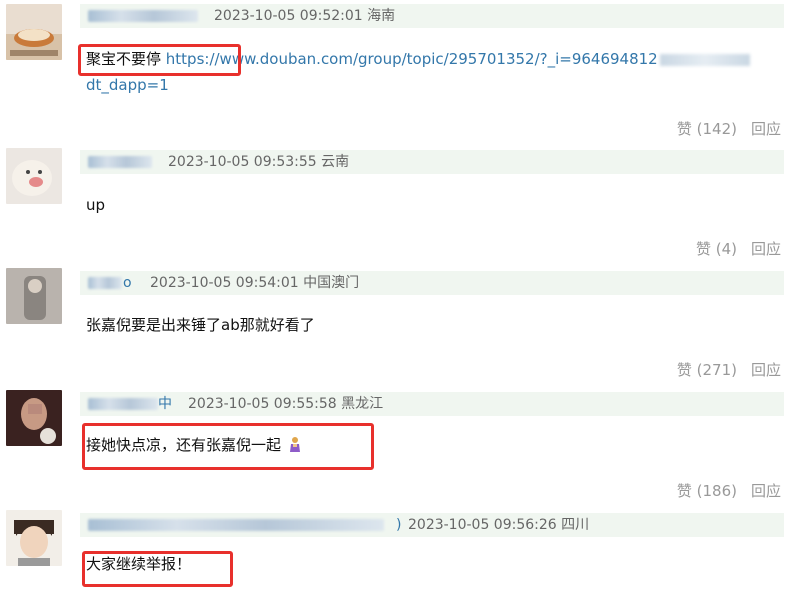 This screenshot has height=592, width=800. What do you see at coordinates (139, 564) in the screenshot?
I see `comment-text: 大家继续举报！` at bounding box center [139, 564].